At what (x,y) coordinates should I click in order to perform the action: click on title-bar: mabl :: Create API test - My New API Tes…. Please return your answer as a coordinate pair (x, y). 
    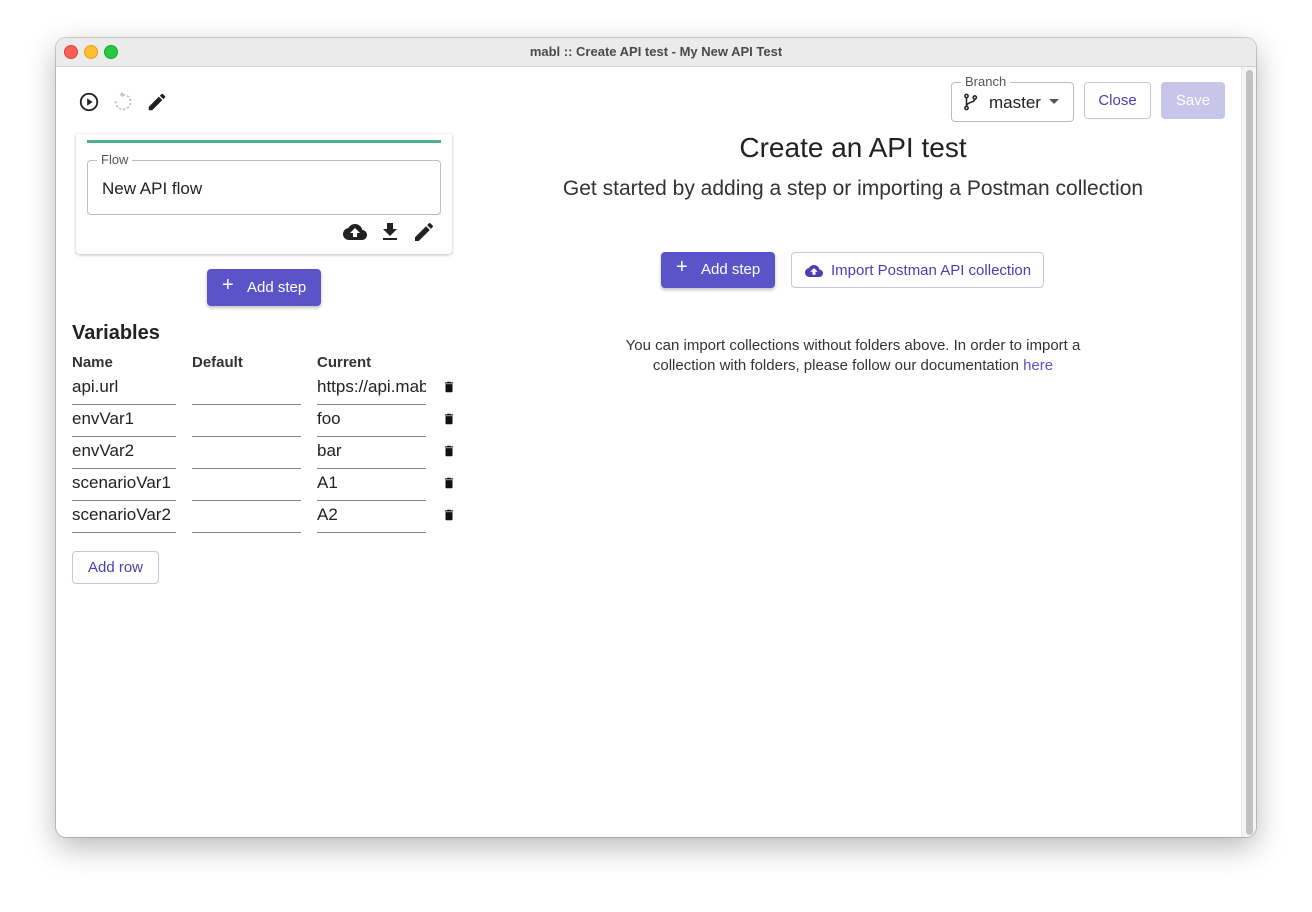
    Looking at the image, I should click on (656, 52).